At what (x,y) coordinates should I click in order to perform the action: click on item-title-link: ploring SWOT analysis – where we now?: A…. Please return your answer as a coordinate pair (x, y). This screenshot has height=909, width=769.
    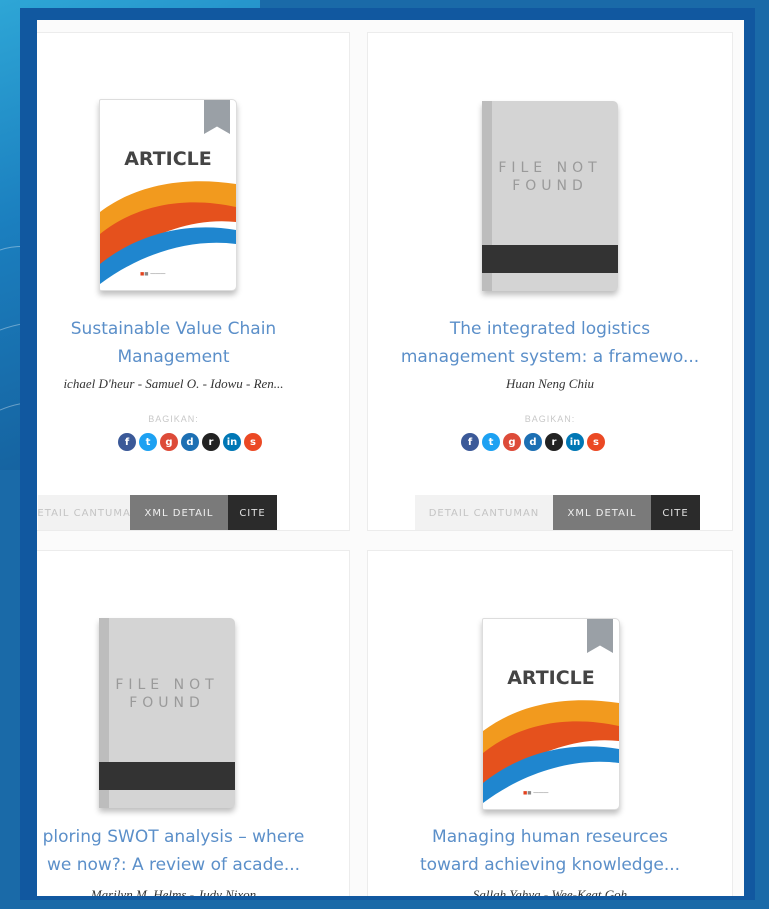
    Looking at the image, I should click on (193, 851).